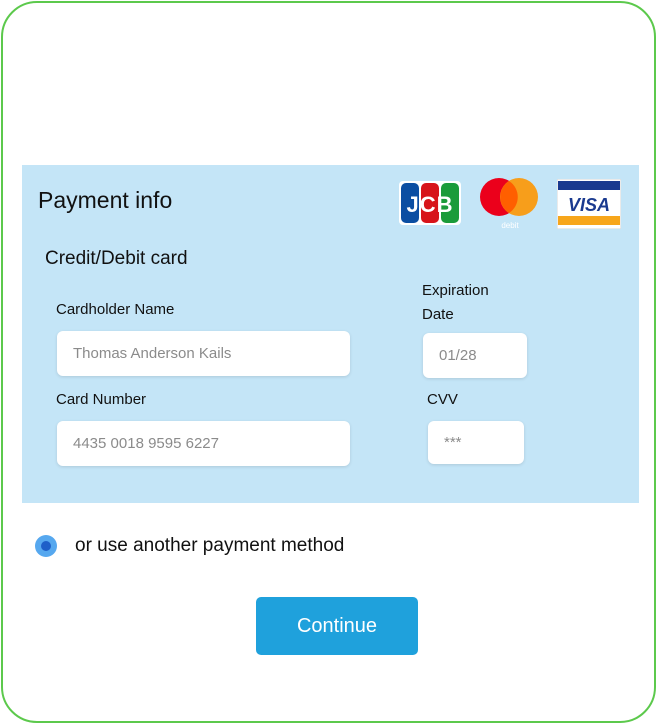 This screenshot has width=661, height=726. What do you see at coordinates (115, 309) in the screenshot?
I see `cardholder-name-label: Cardholder Name` at bounding box center [115, 309].